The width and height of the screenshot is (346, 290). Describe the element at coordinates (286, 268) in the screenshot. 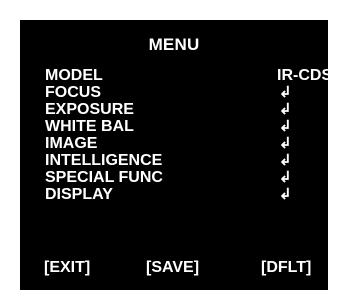

I see `default-button: [DFLT]` at that location.